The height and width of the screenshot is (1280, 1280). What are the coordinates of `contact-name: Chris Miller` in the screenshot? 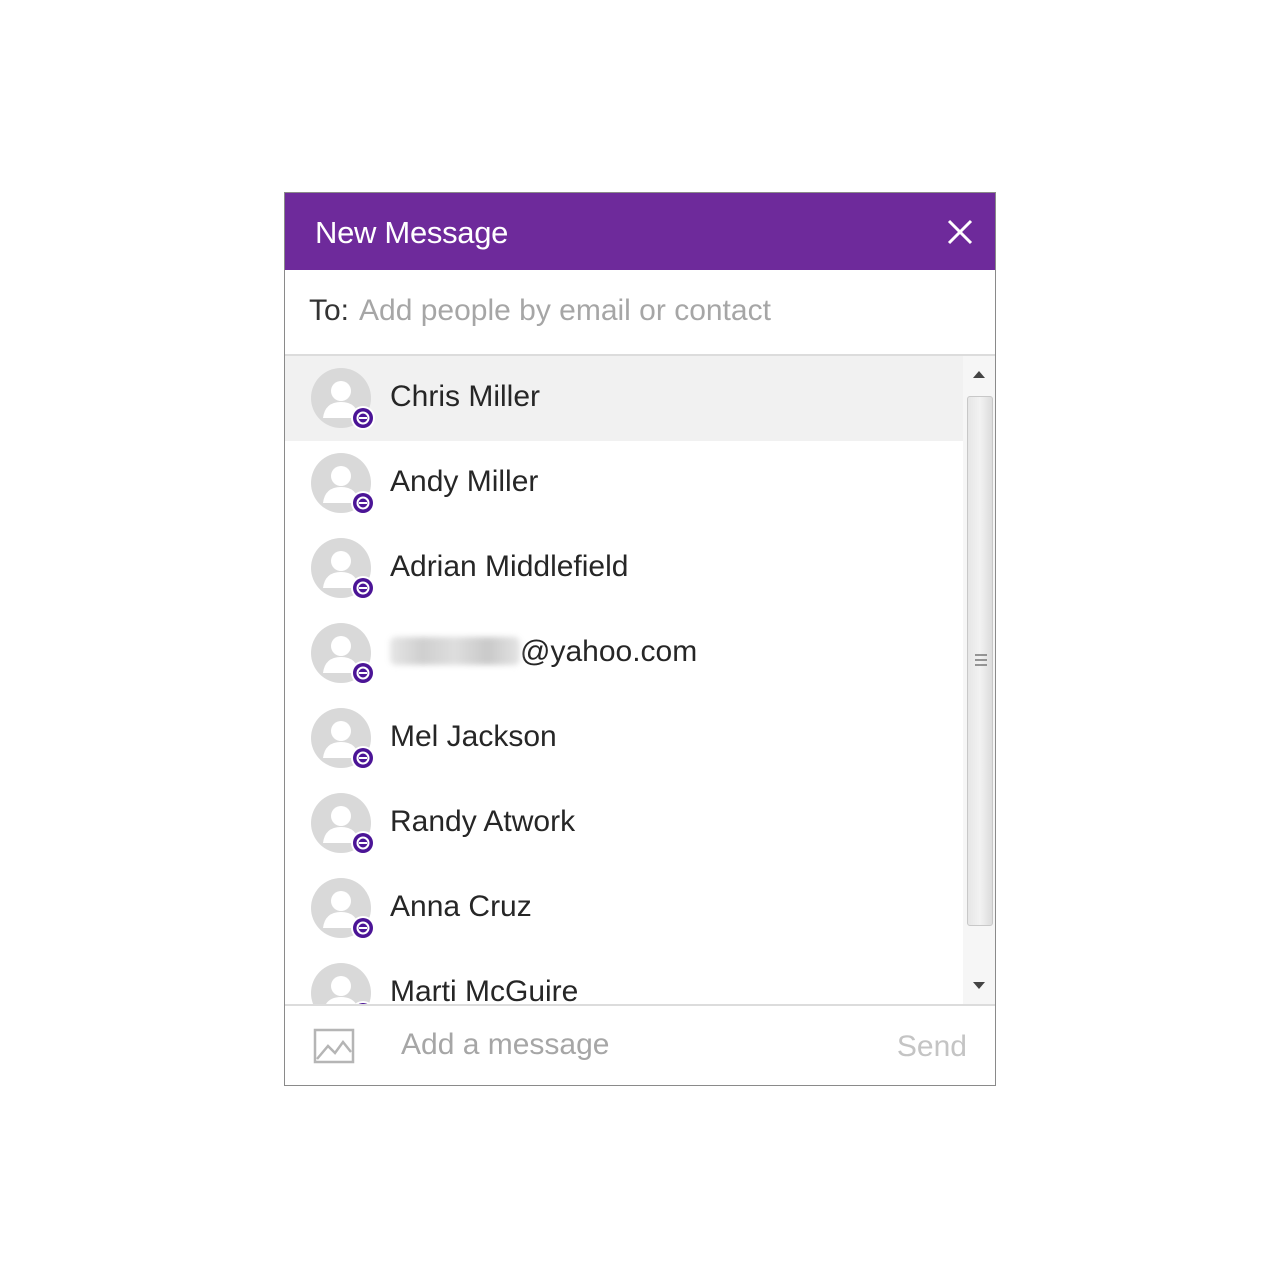 It's located at (465, 396).